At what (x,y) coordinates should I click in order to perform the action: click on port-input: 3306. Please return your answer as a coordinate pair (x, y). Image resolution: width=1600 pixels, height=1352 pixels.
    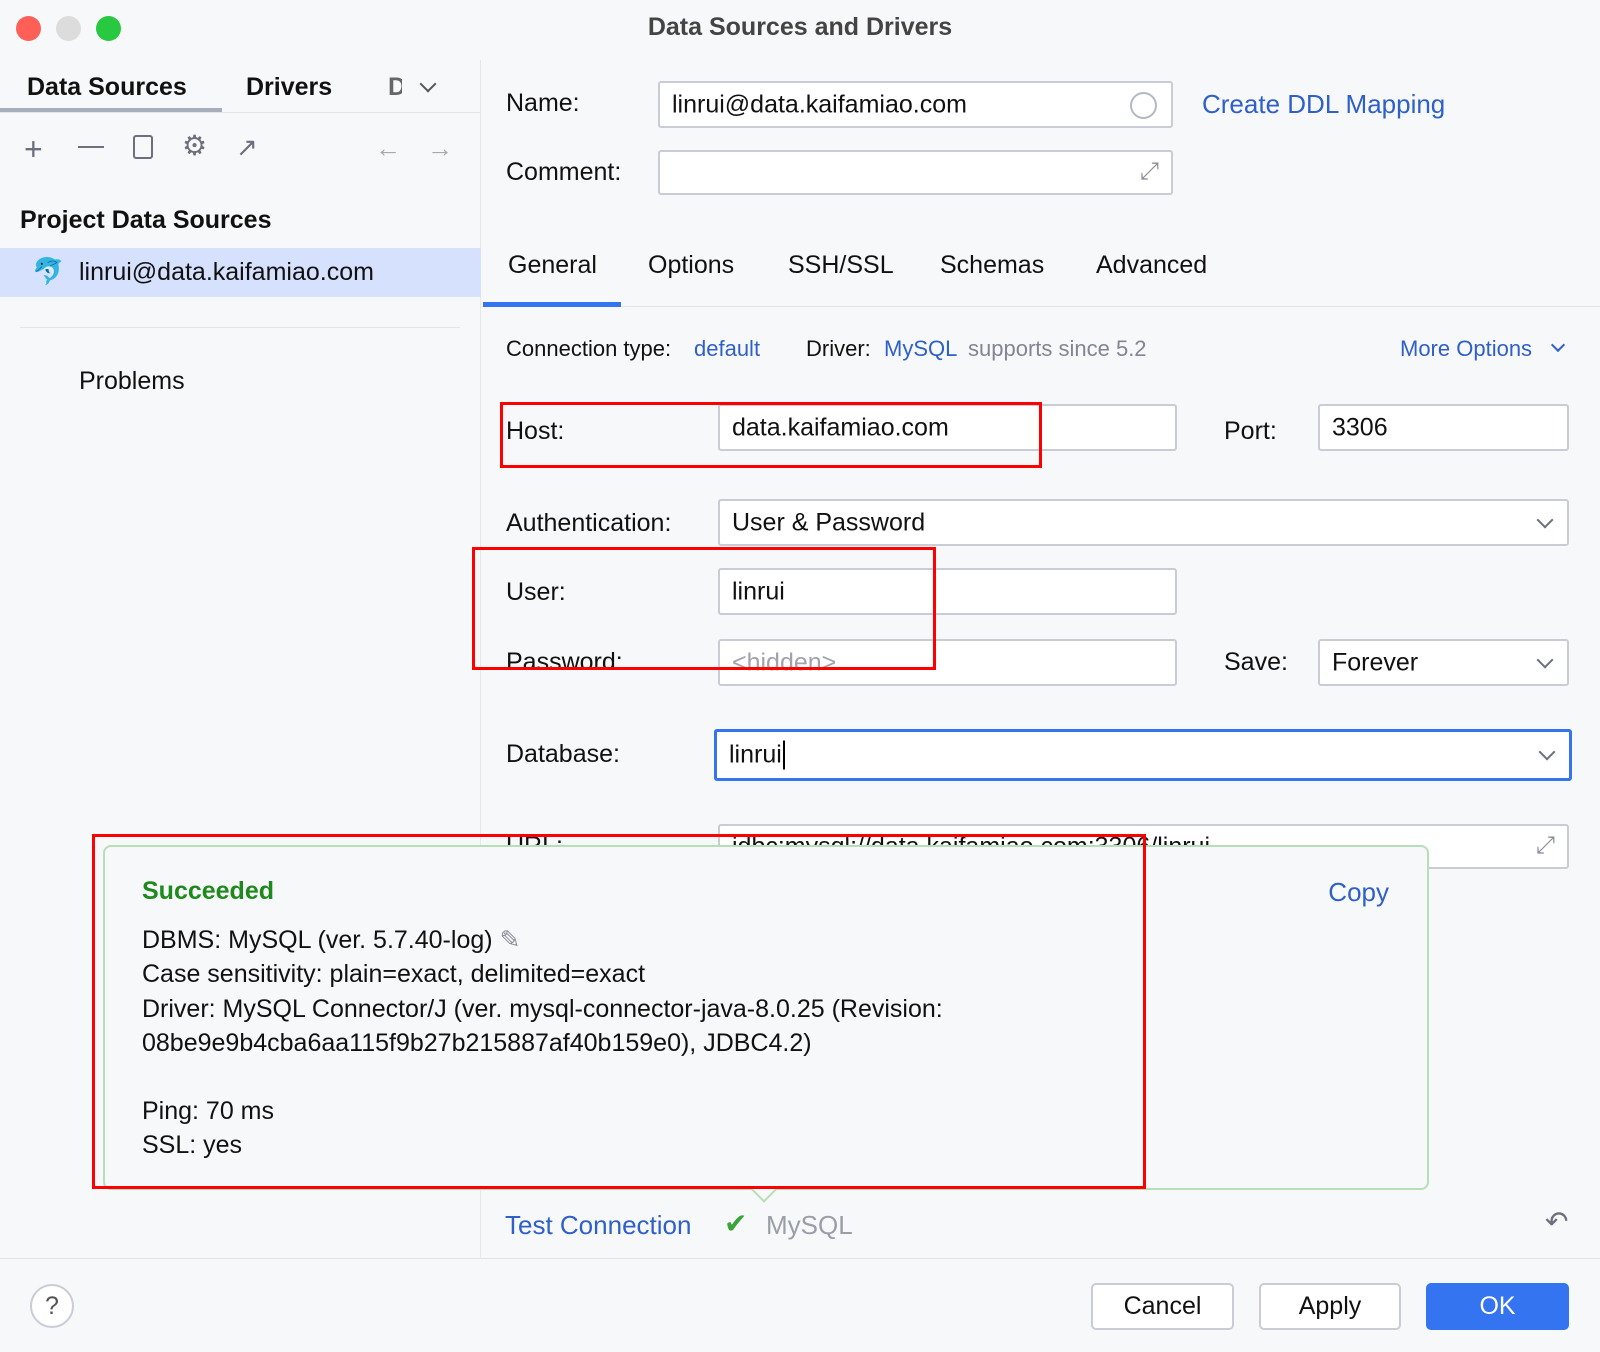
    Looking at the image, I should click on (1443, 427).